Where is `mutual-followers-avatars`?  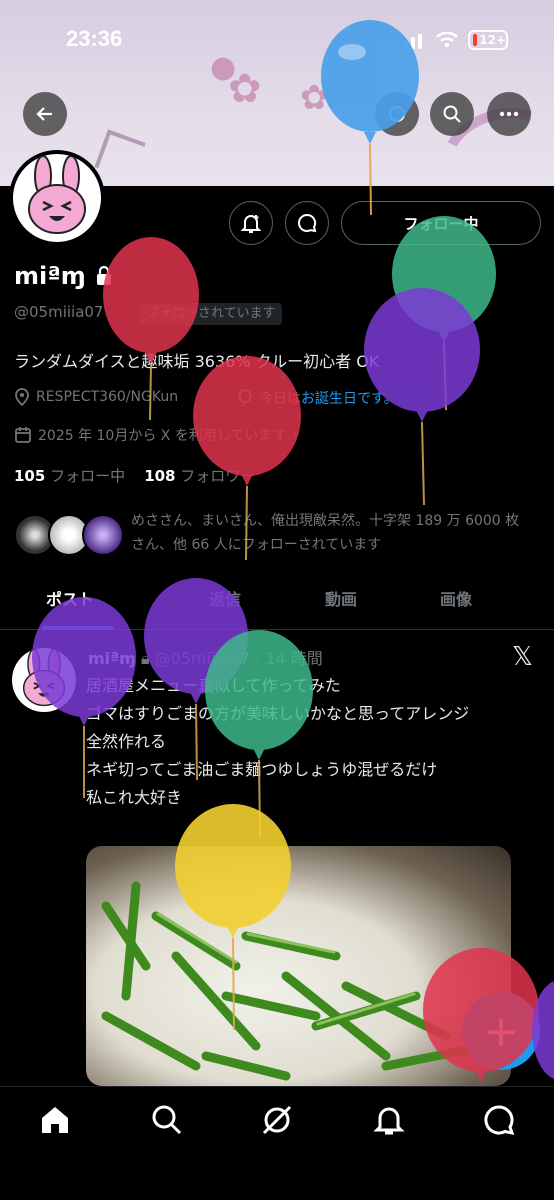
mutual-followers-avatars is located at coordinates (69, 536).